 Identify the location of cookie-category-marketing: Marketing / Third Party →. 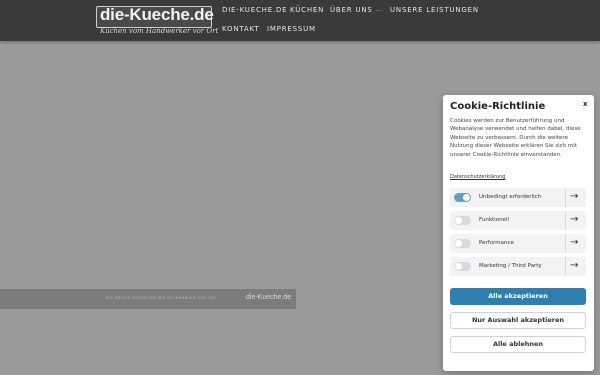
(518, 266).